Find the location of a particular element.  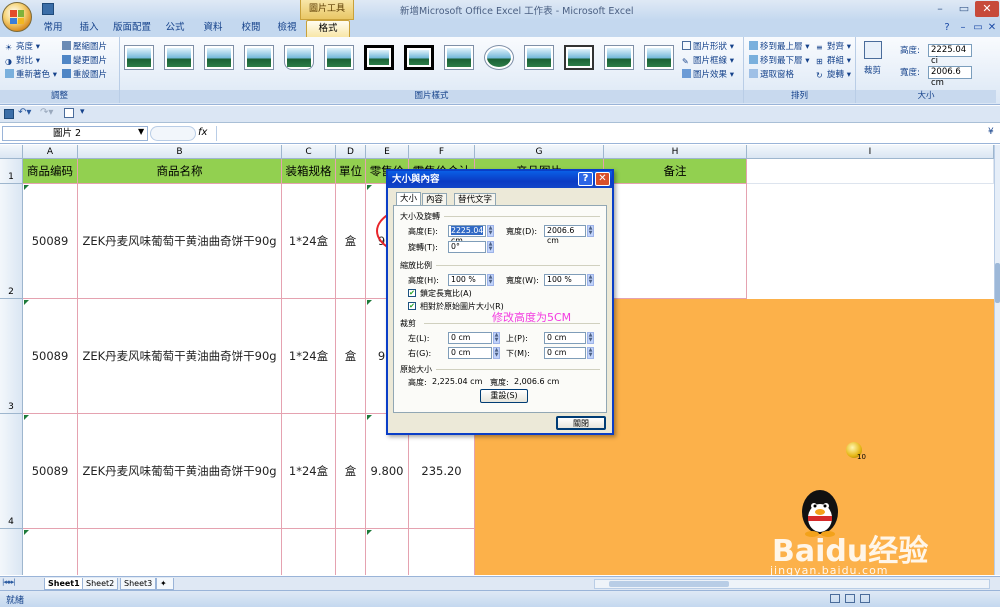

undo-icon: ↶▾ is located at coordinates (24, 112).